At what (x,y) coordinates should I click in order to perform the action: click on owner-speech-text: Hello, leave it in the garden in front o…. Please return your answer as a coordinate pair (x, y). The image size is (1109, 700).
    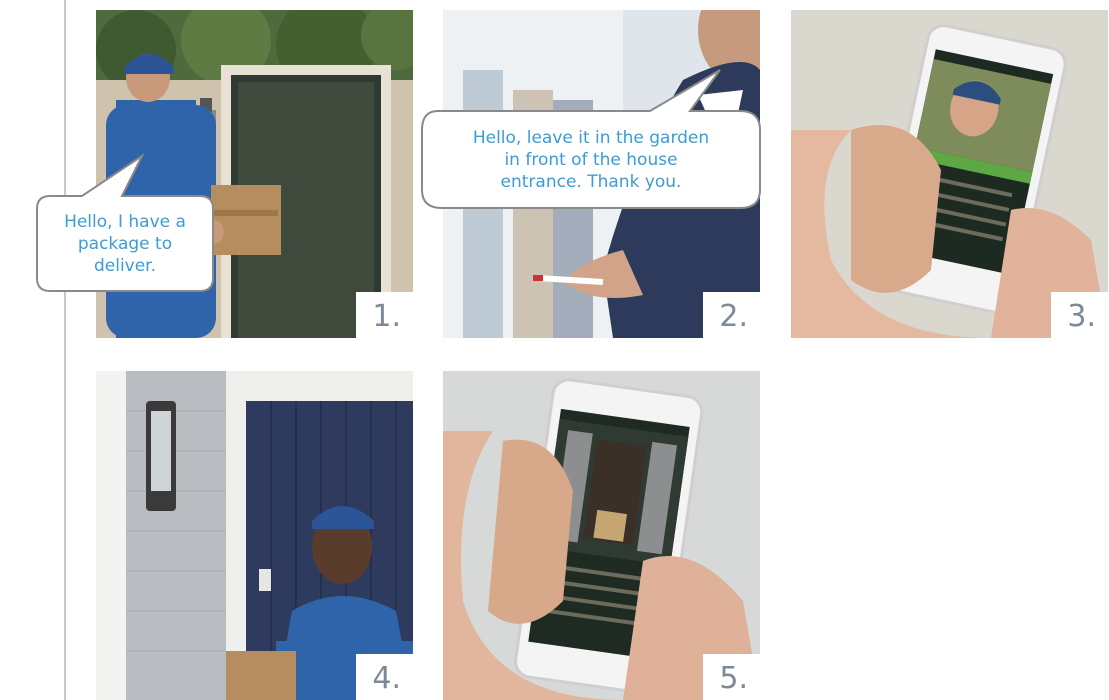
    Looking at the image, I should click on (591, 159).